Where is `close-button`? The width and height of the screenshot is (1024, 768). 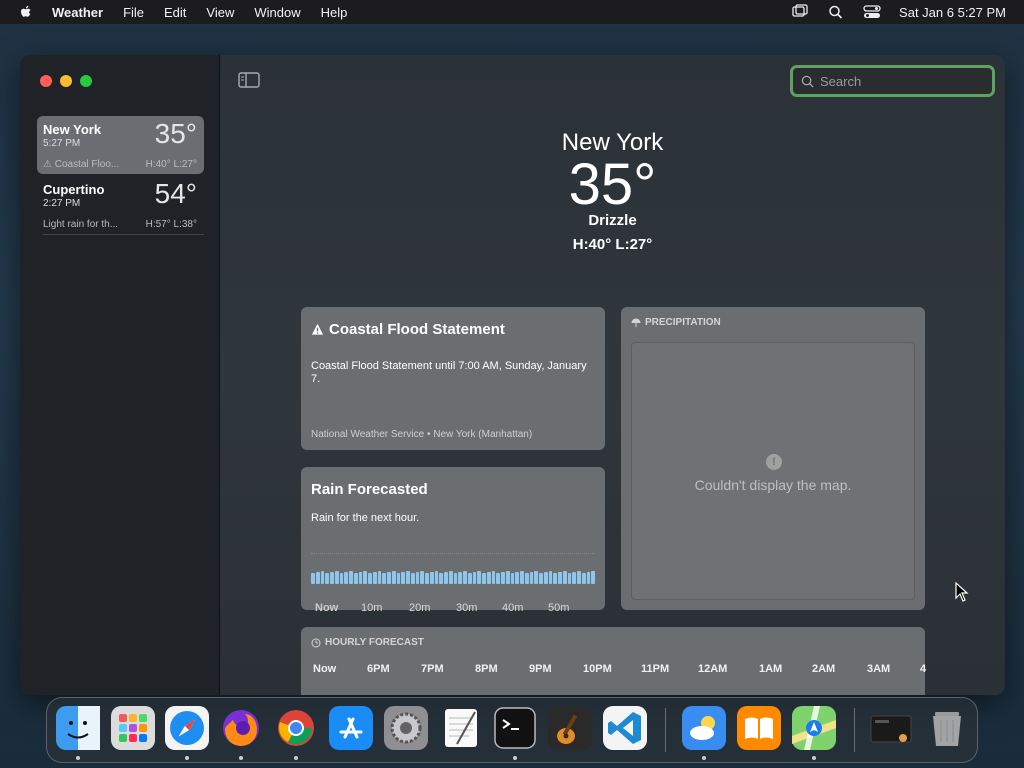 close-button is located at coordinates (46, 81).